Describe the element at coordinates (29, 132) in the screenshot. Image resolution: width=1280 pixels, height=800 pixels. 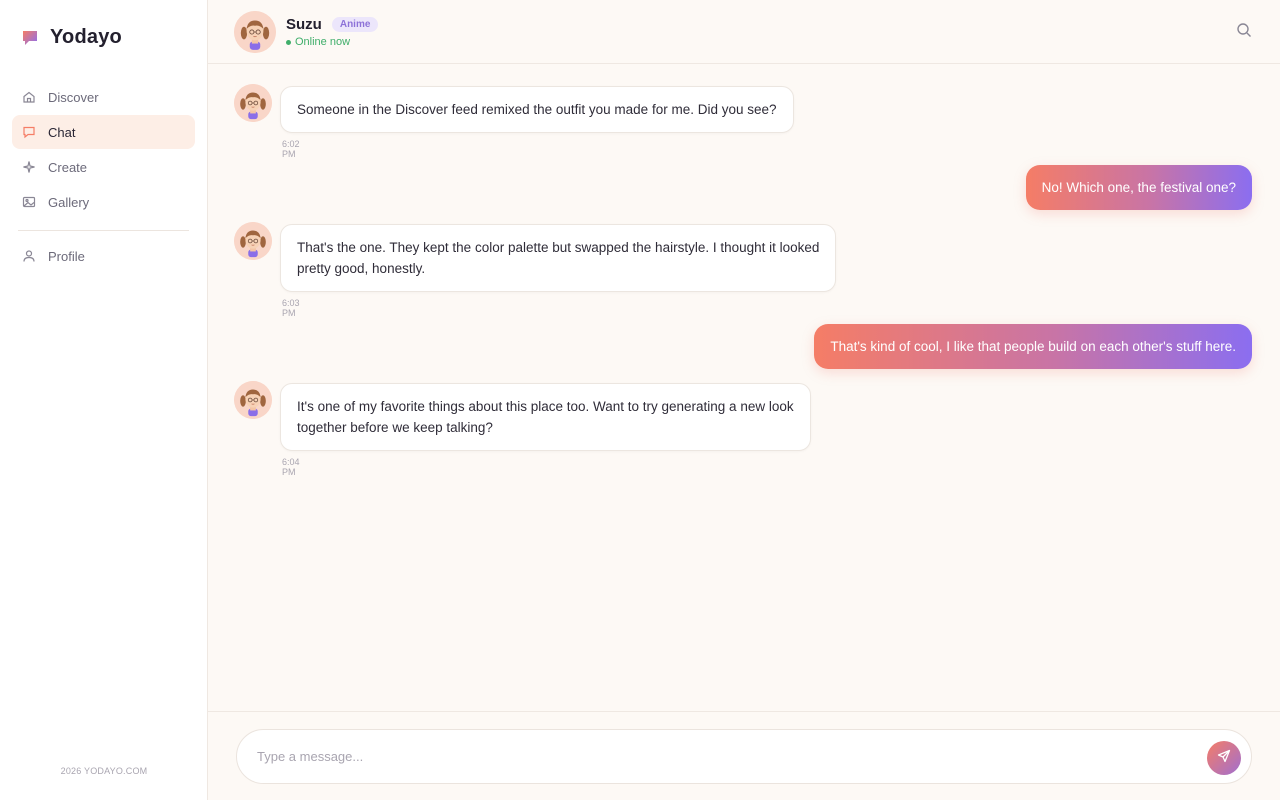
I see `chat-icon` at that location.